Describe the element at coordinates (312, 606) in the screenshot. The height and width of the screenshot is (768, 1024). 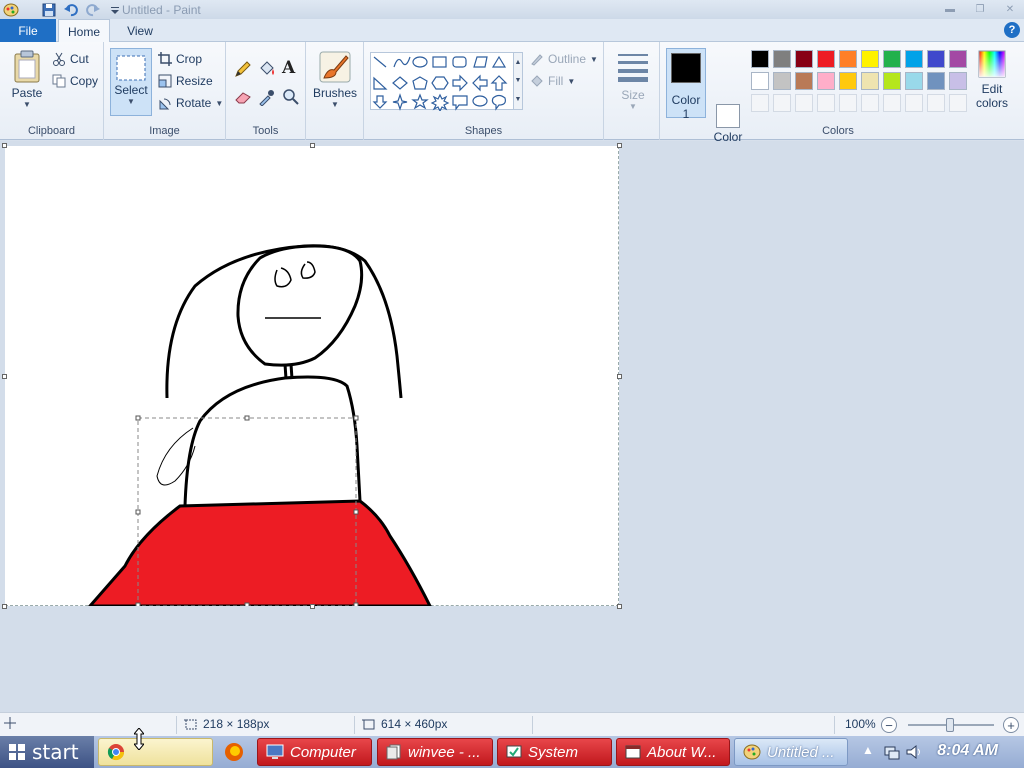
I see `canvas-resize-bottom` at that location.